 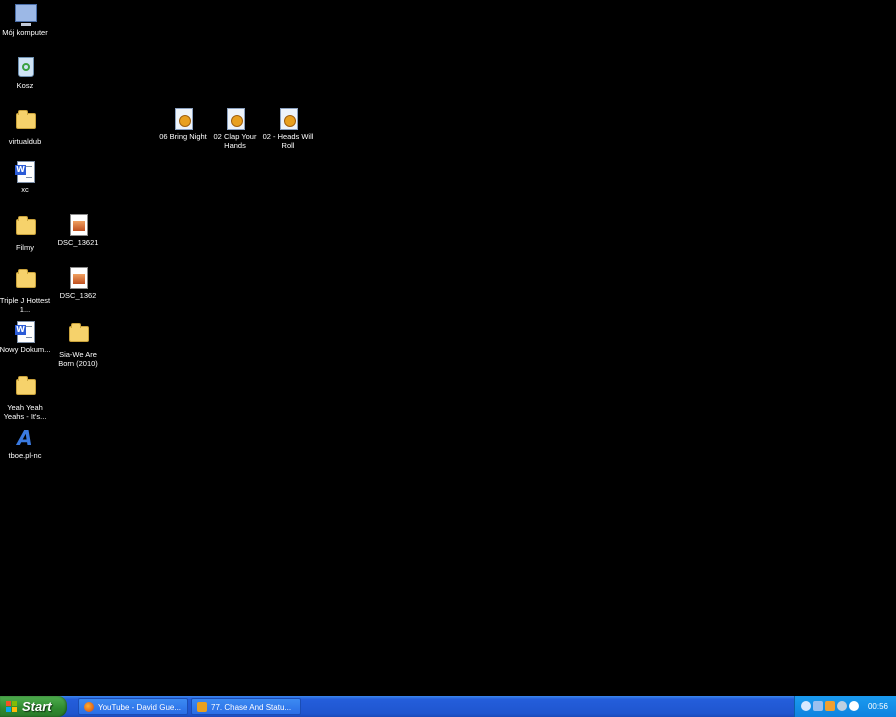 I want to click on app-a-icon: A, so click(x=25, y=438).